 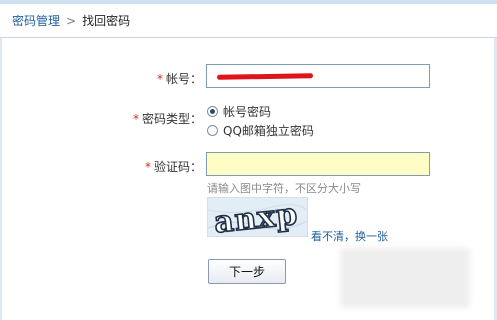 I want to click on redaction-mark, so click(x=265, y=76).